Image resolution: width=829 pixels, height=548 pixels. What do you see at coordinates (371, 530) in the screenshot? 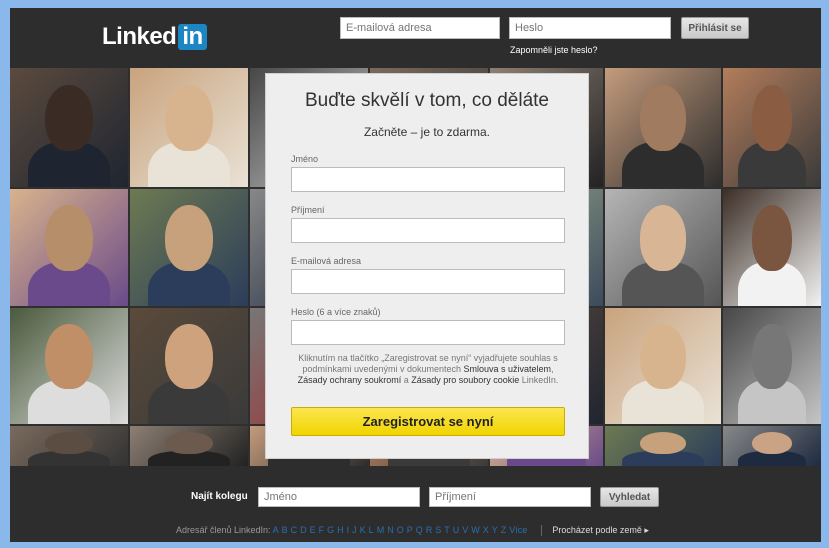
I see `directory-letter-link: L` at bounding box center [371, 530].